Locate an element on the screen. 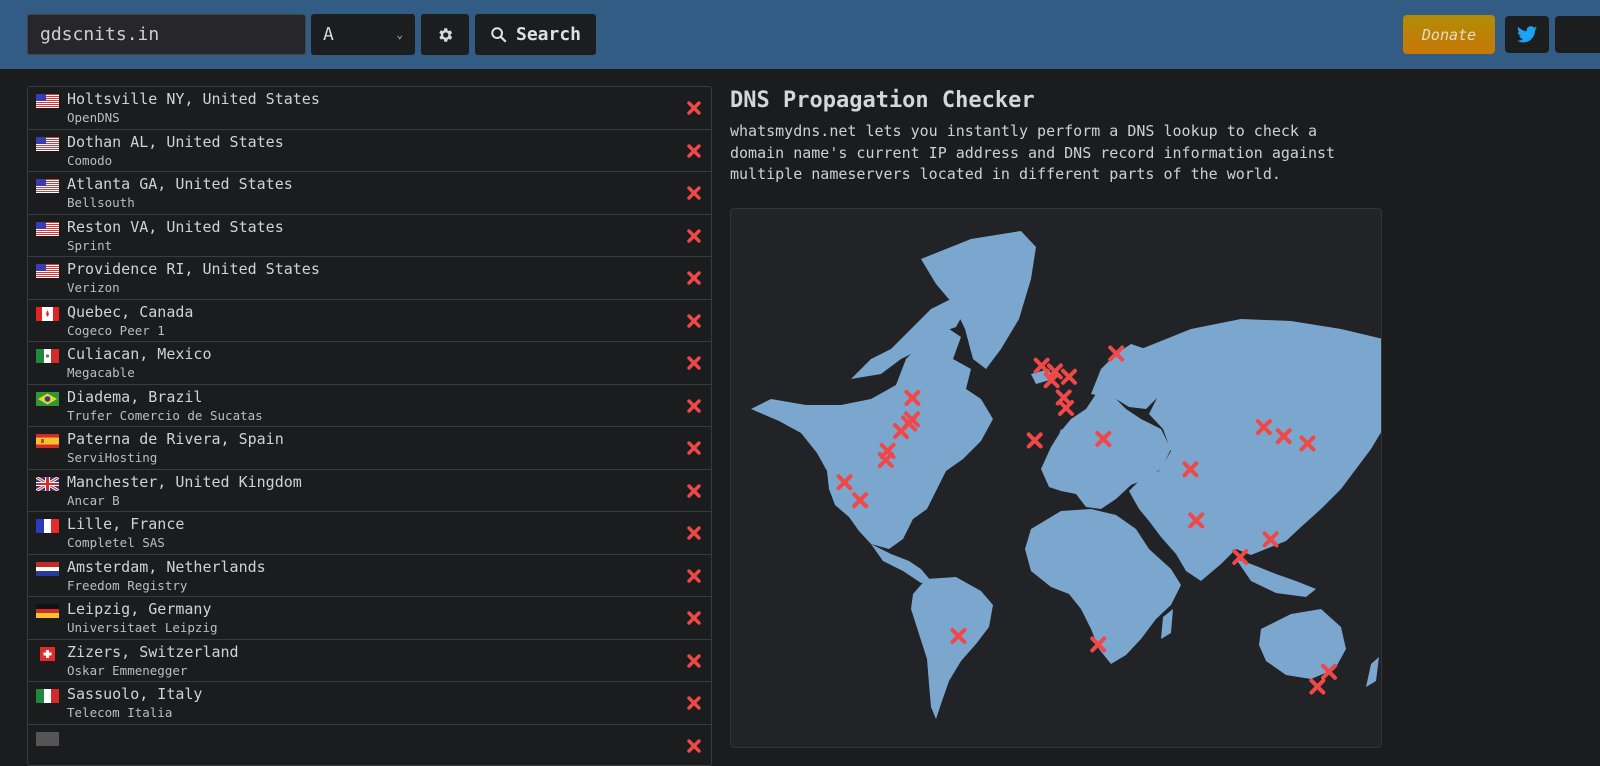  server-location: Lille, France is located at coordinates (125, 524).